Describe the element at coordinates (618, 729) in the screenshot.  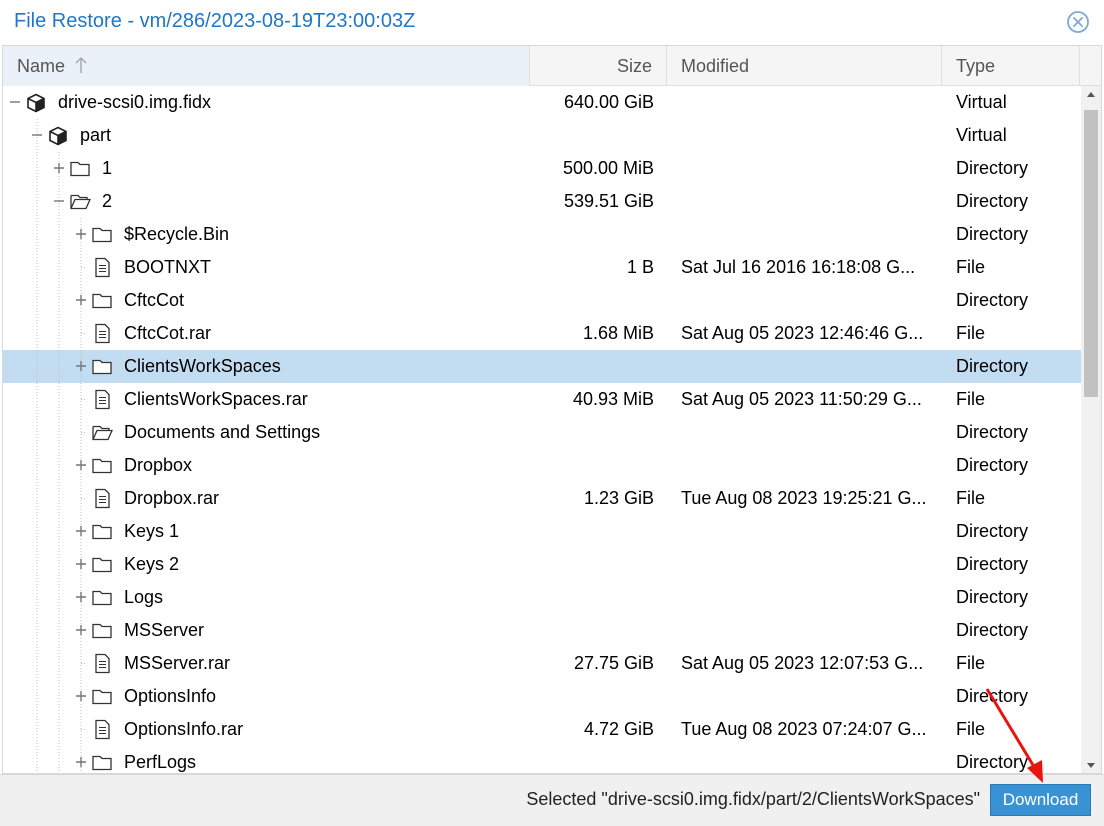
I see `row-size-cell: 4.72 GiB` at that location.